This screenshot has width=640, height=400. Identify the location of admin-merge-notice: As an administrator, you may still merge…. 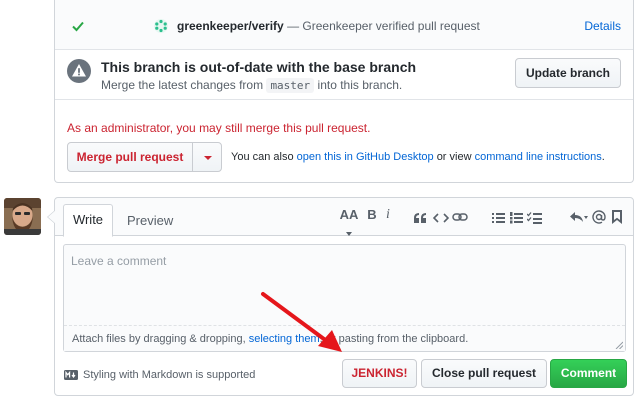
(219, 128).